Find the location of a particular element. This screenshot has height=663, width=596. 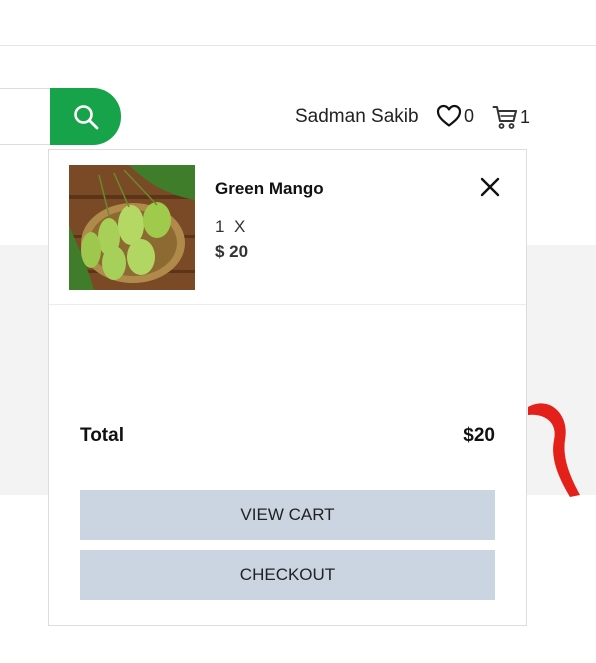

wishlist-button: 0 is located at coordinates (455, 116).